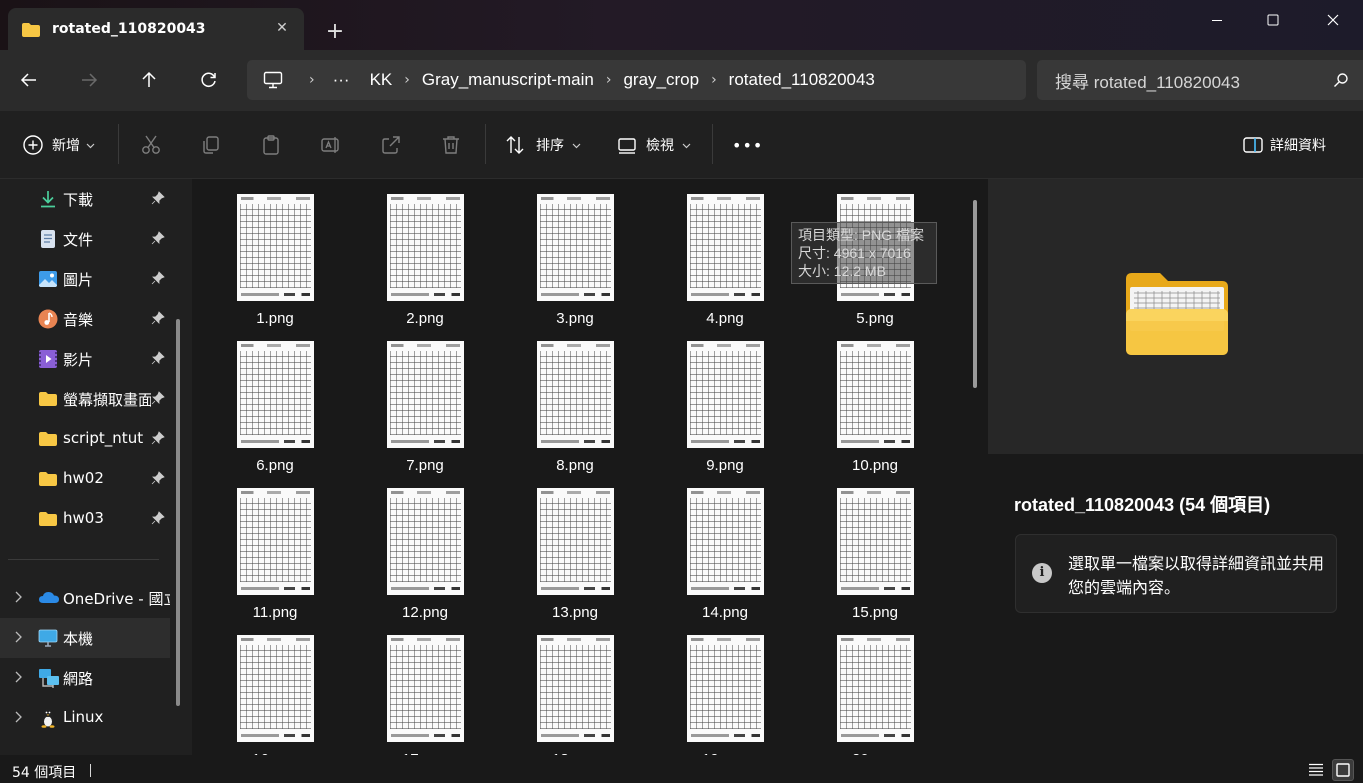 This screenshot has height=783, width=1363. I want to click on new-button: 新增, so click(57, 145).